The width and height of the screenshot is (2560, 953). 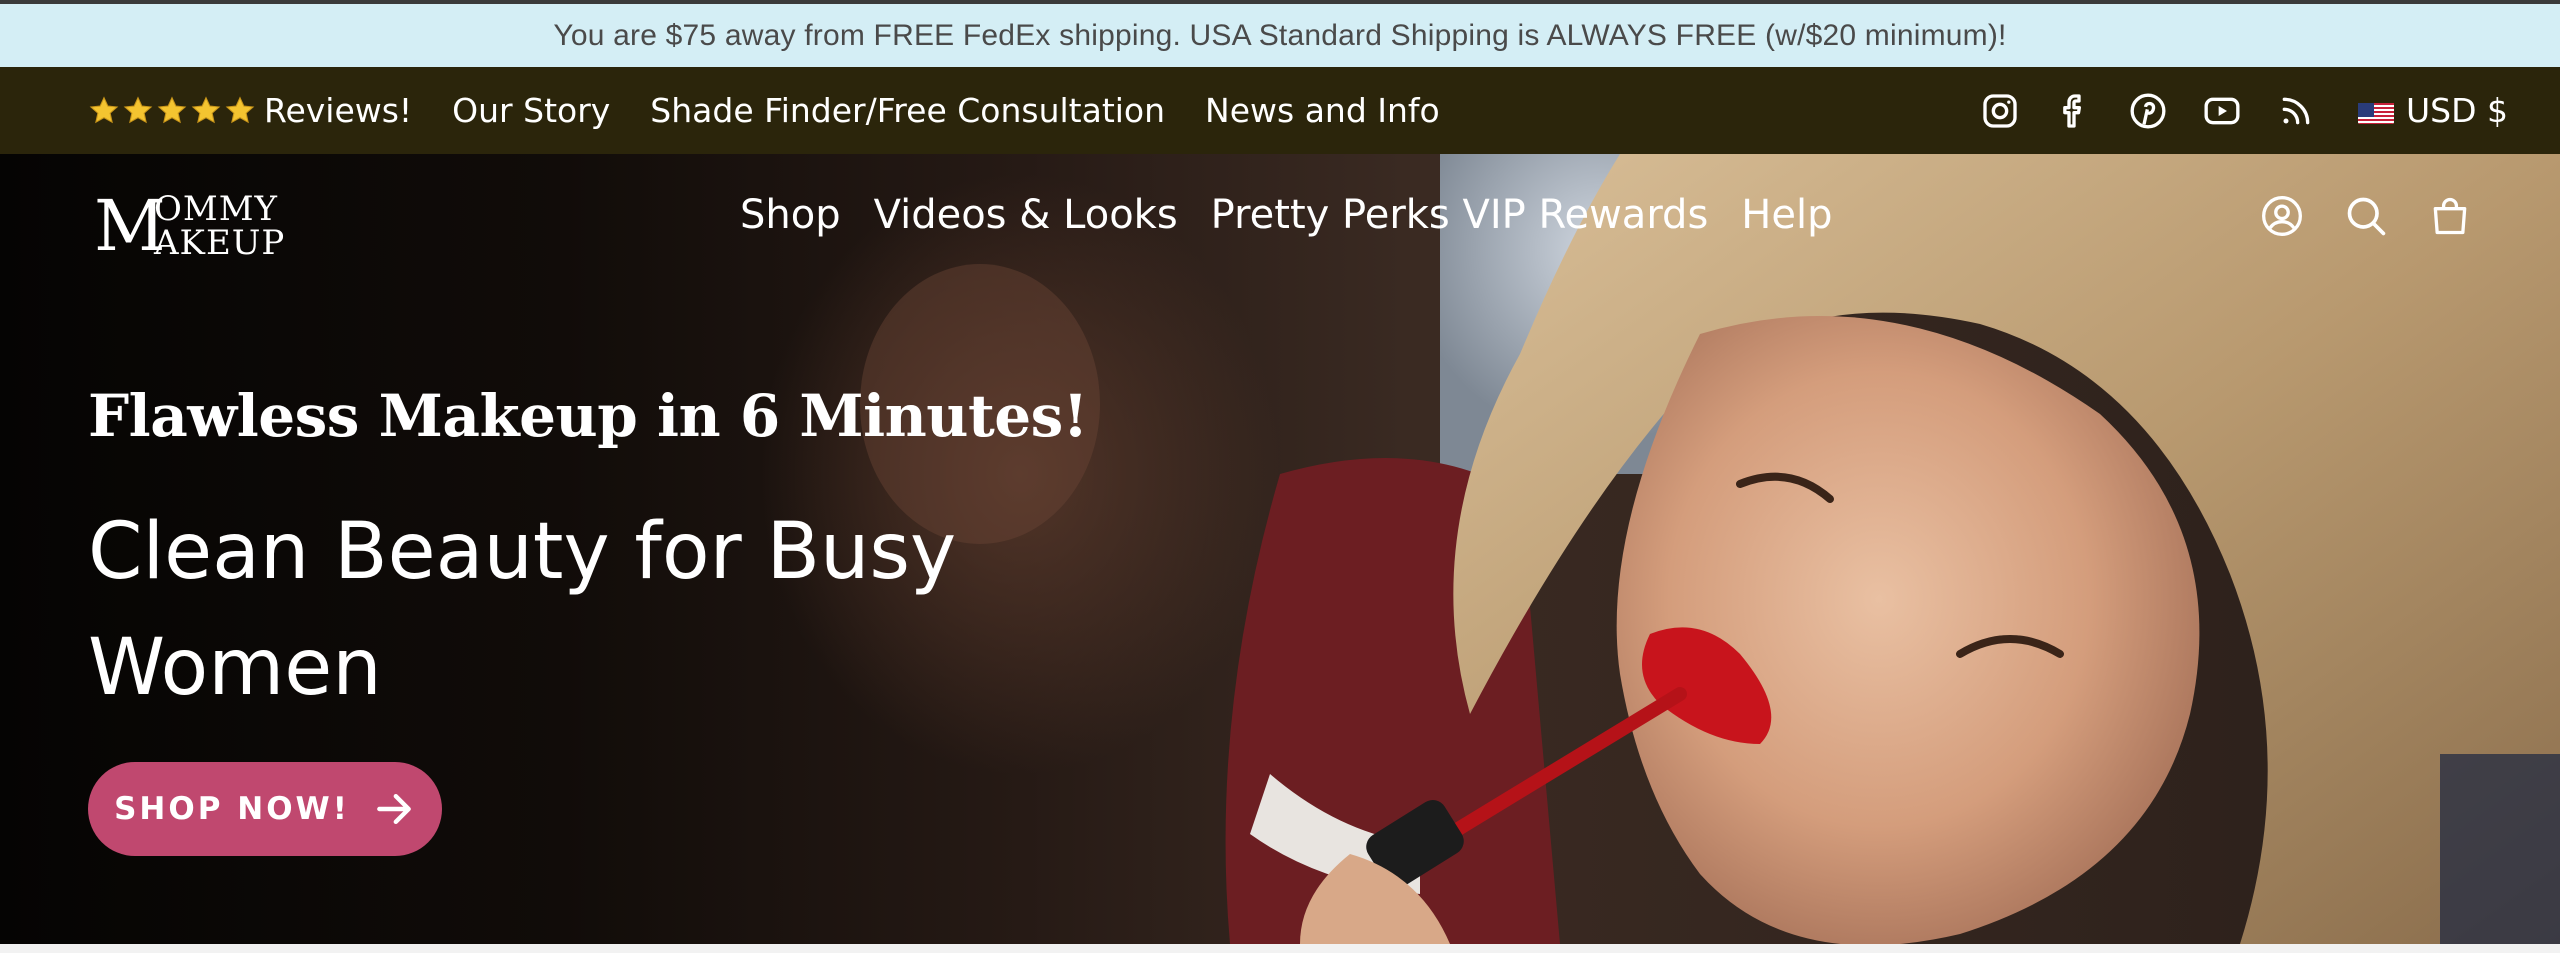 What do you see at coordinates (790, 215) in the screenshot?
I see `nav-shop: Shop` at bounding box center [790, 215].